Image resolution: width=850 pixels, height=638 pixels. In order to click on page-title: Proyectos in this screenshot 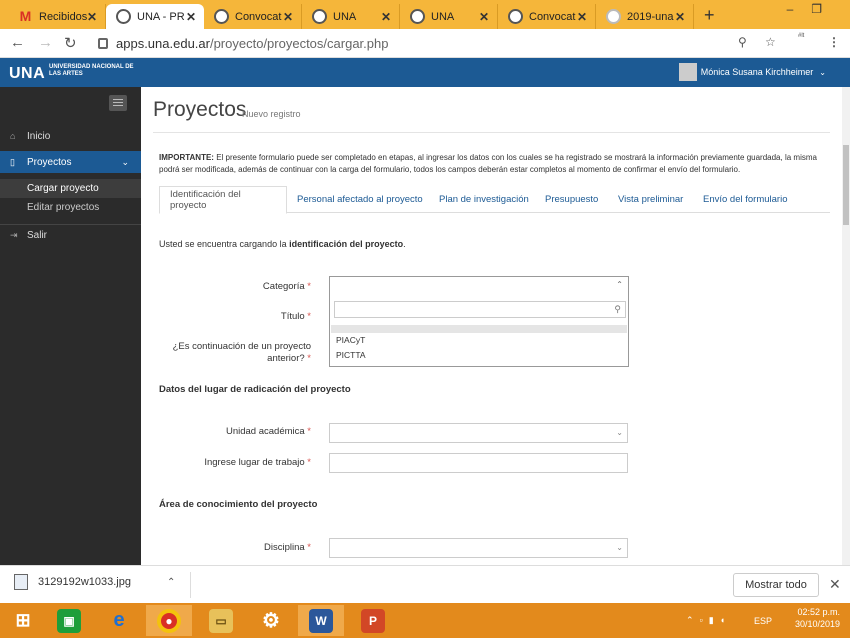, I will do `click(200, 109)`.